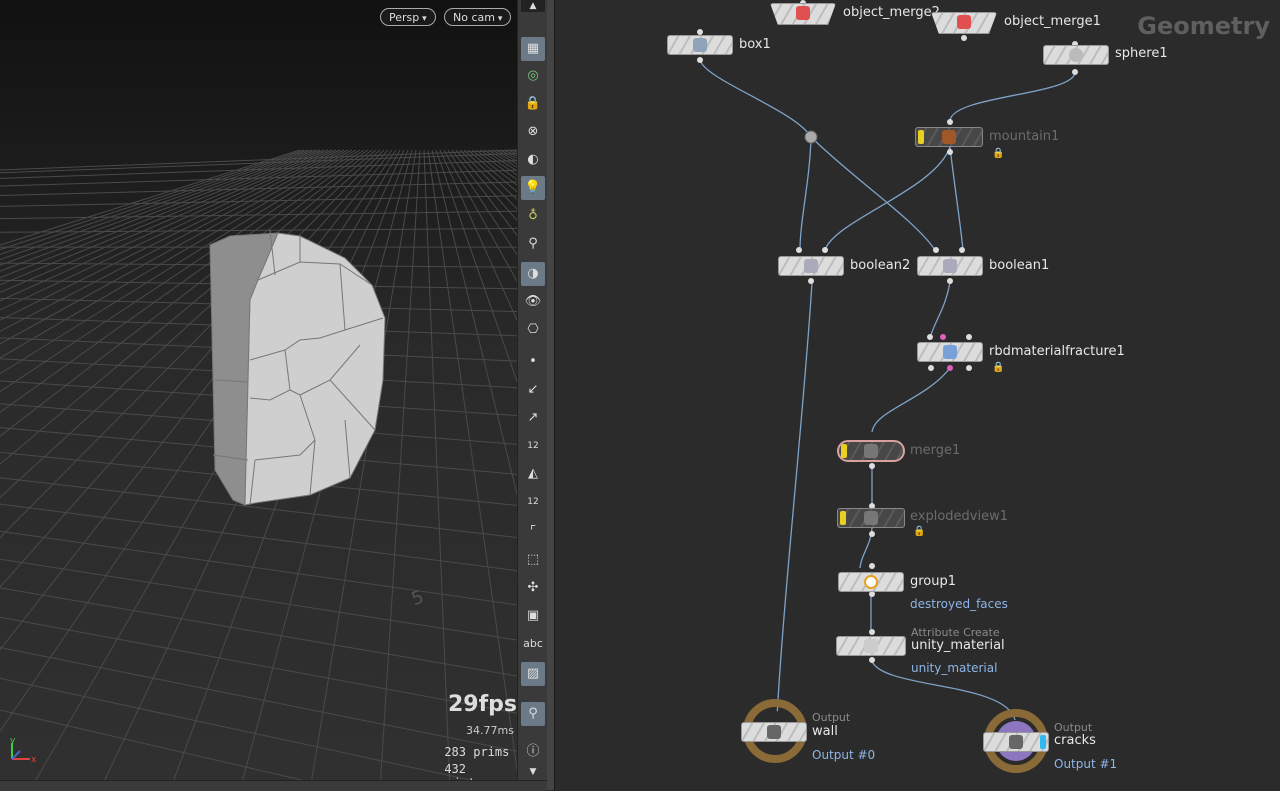  What do you see at coordinates (1043, 742) in the screenshot?
I see `display-flag` at bounding box center [1043, 742].